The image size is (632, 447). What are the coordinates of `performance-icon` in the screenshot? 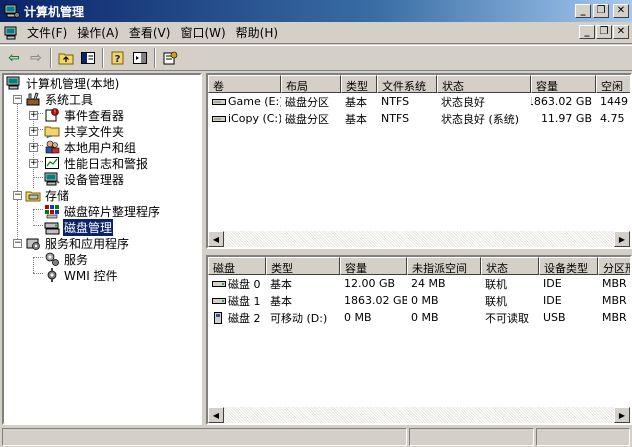 It's located at (52, 163).